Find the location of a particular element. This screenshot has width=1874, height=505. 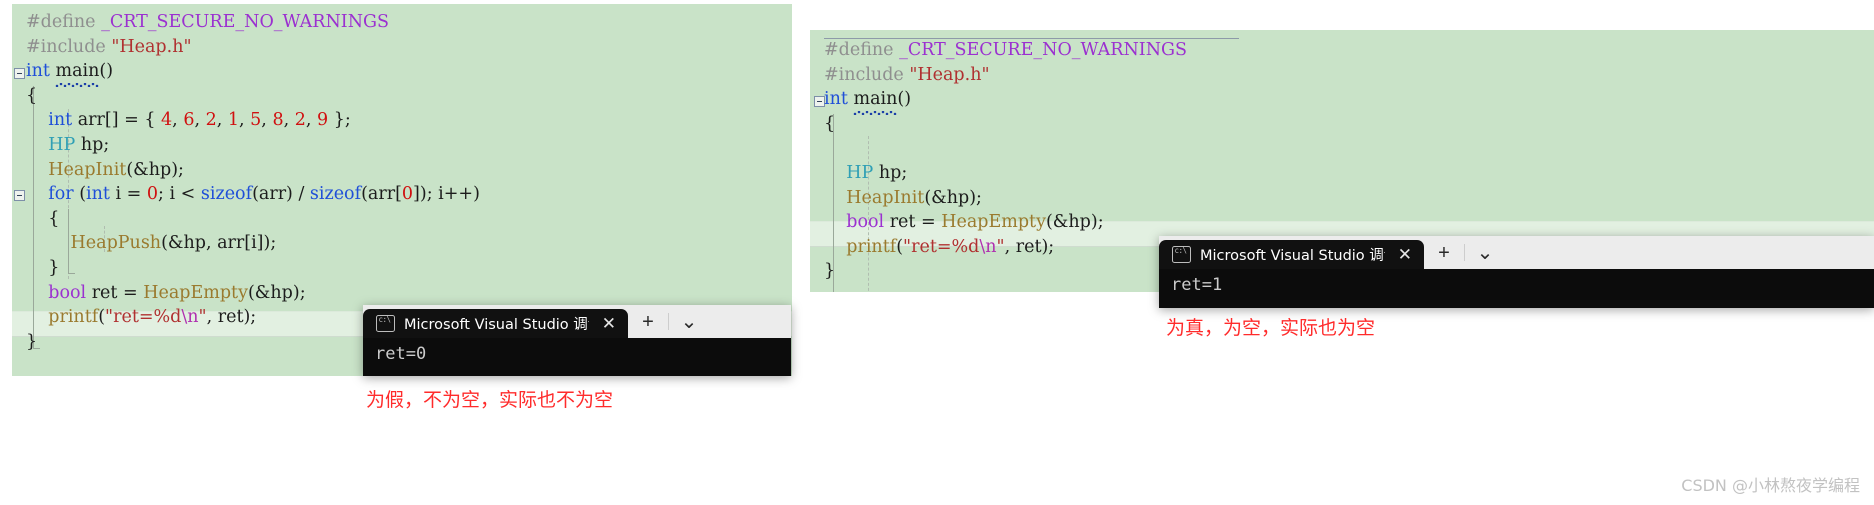

right-terminal-output: ret=1 is located at coordinates (1197, 285).